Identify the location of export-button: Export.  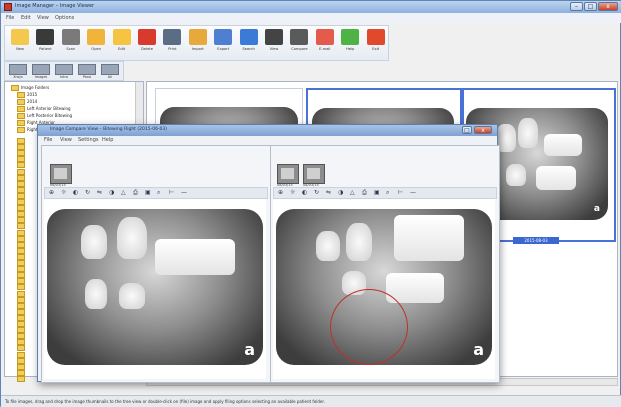
(223, 44).